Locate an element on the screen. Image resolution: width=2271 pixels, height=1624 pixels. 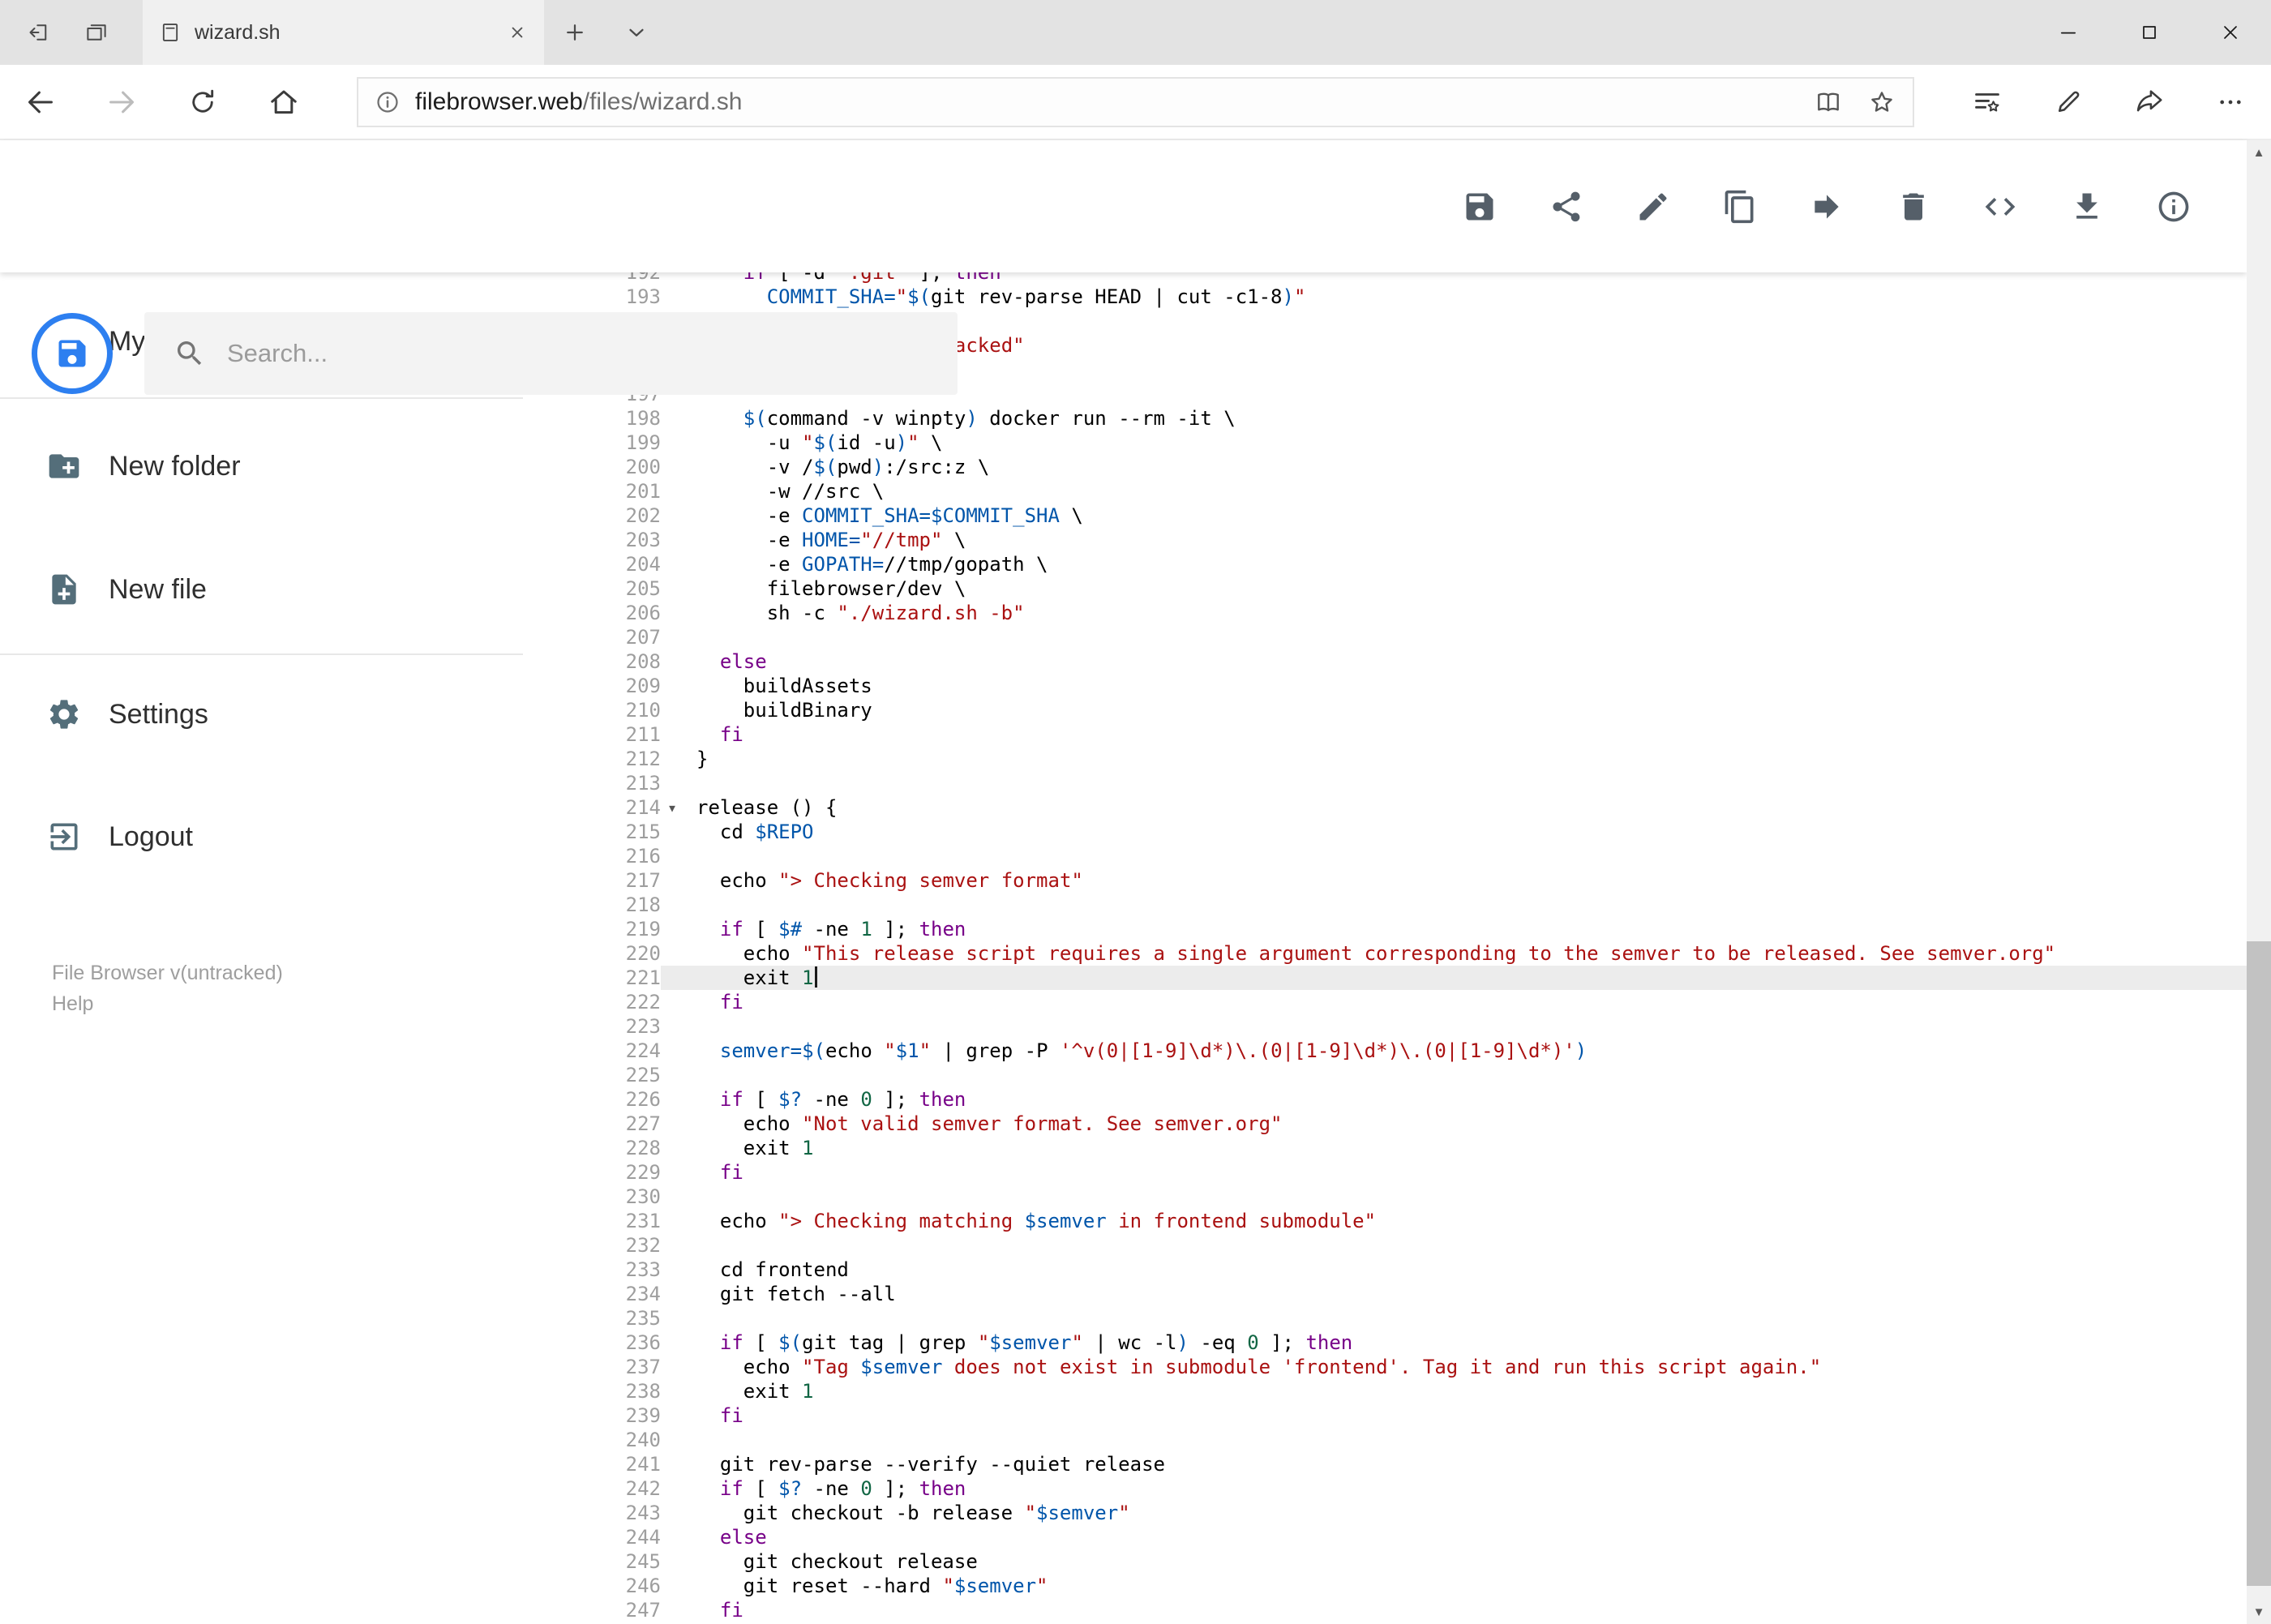
code-line: 230 is located at coordinates (1416, 1197).